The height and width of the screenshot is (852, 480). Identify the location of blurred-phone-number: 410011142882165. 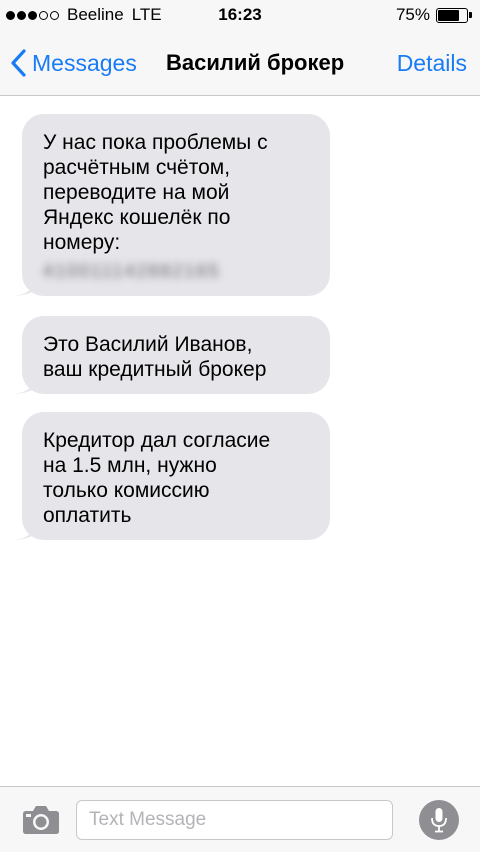
(132, 271).